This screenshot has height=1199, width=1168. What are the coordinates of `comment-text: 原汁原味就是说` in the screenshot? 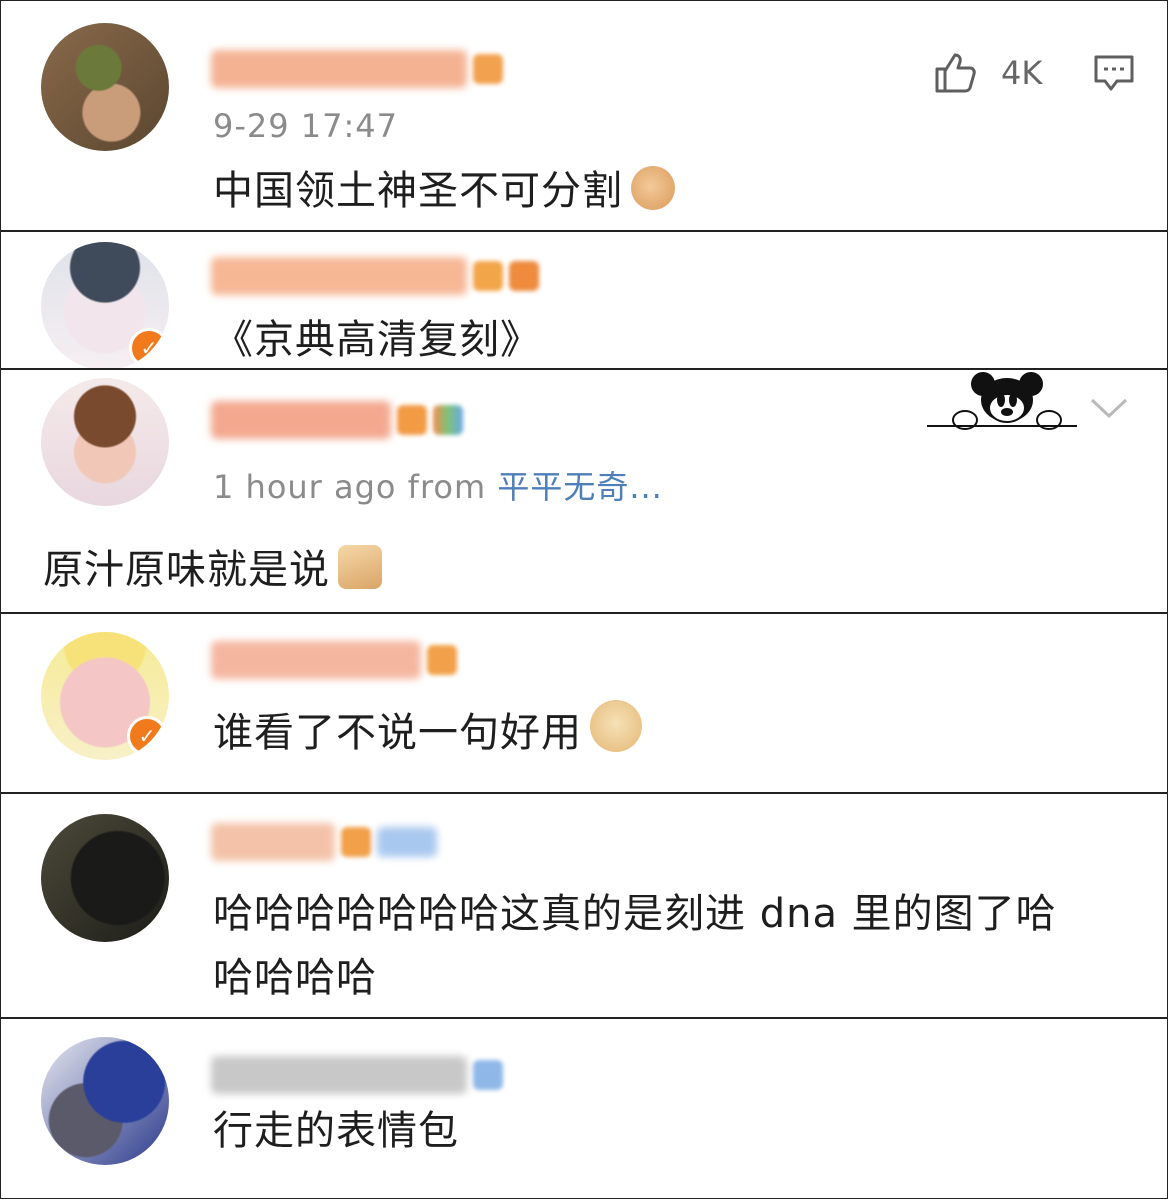 It's located at (212, 570).